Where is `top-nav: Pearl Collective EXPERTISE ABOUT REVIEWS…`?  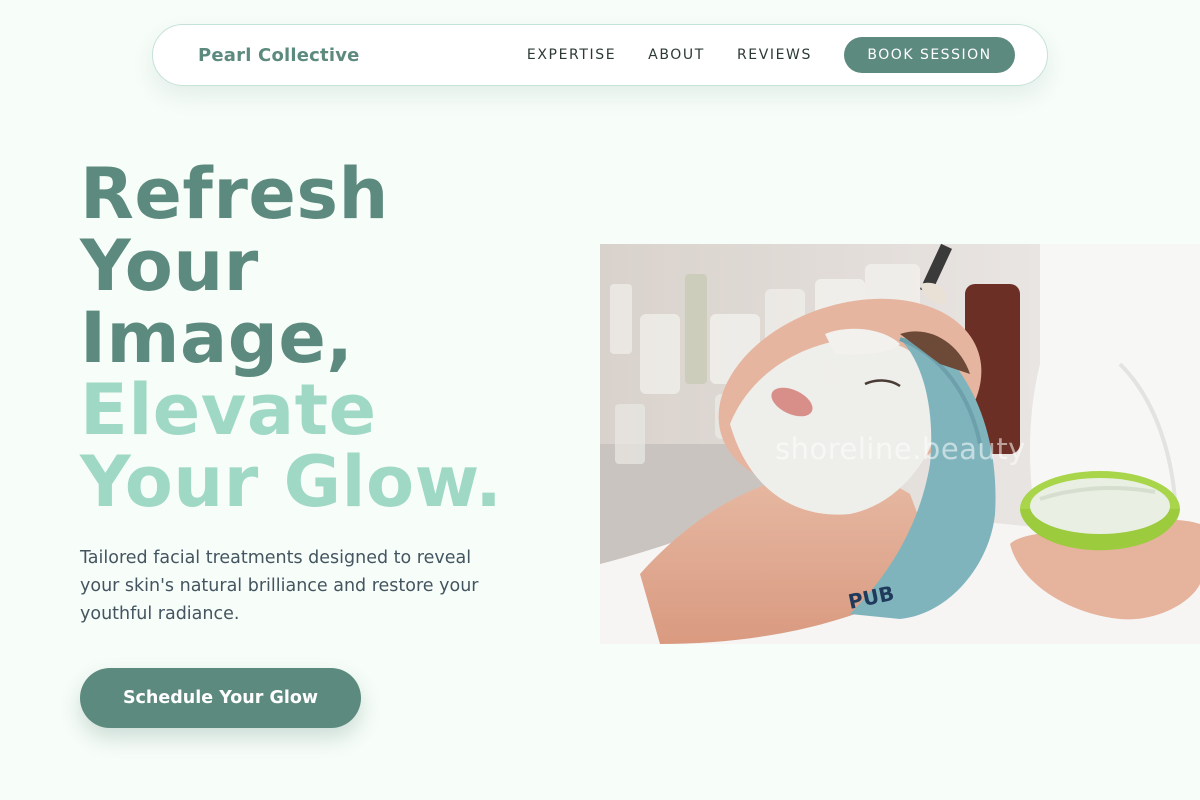
top-nav: Pearl Collective EXPERTISE ABOUT REVIEWS… is located at coordinates (600, 55).